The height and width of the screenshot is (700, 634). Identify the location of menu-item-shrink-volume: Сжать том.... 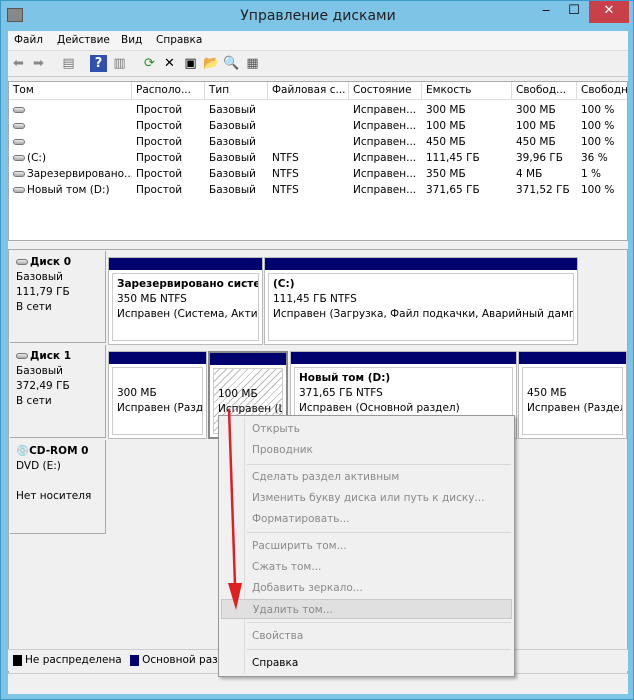
(366, 567).